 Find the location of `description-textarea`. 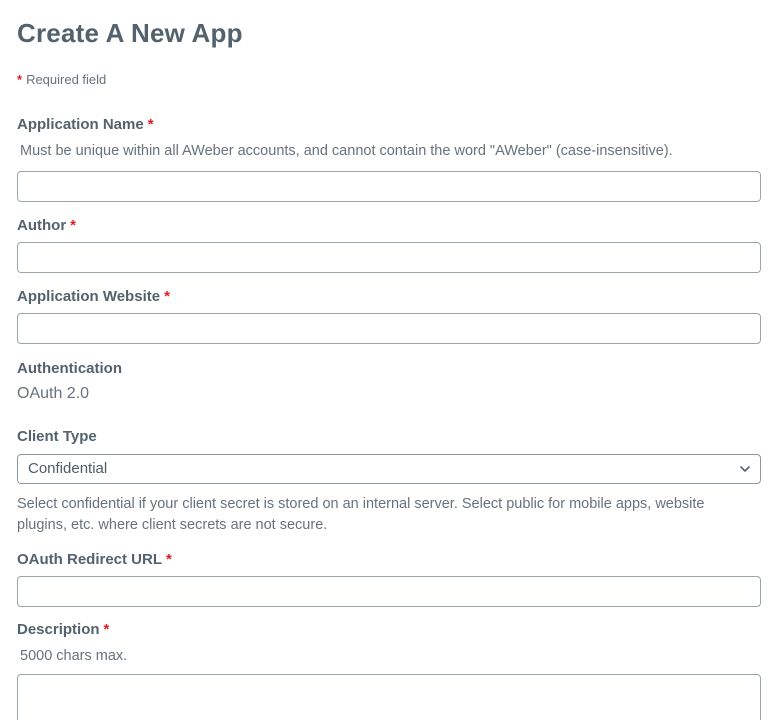

description-textarea is located at coordinates (389, 697).